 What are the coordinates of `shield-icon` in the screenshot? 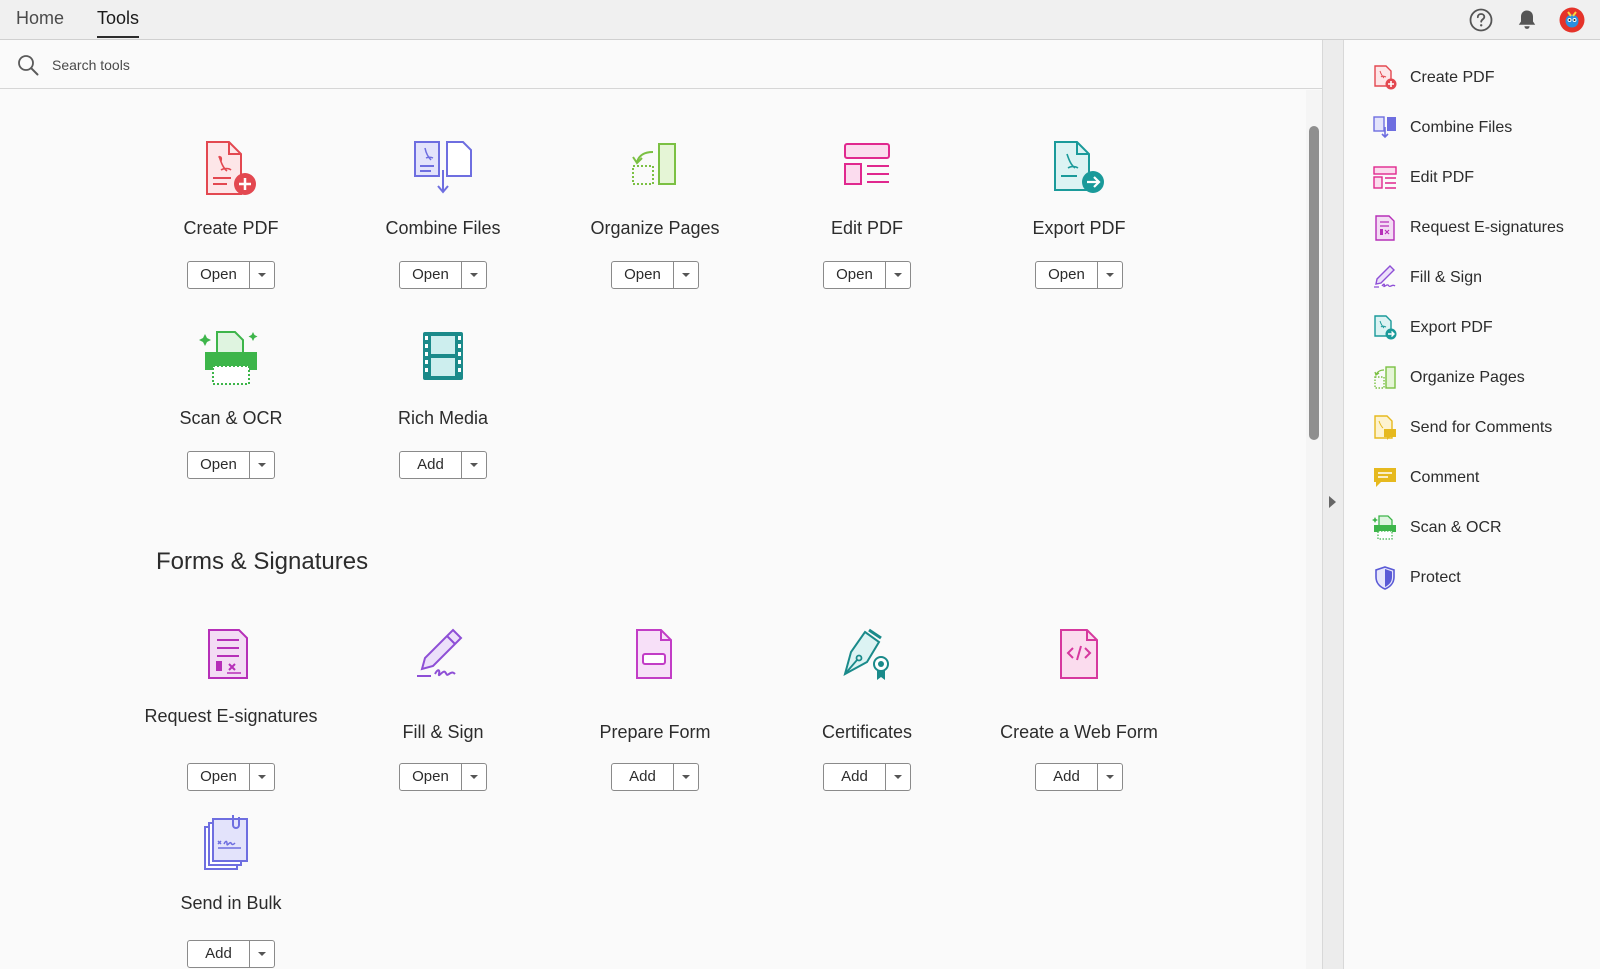 It's located at (1385, 578).